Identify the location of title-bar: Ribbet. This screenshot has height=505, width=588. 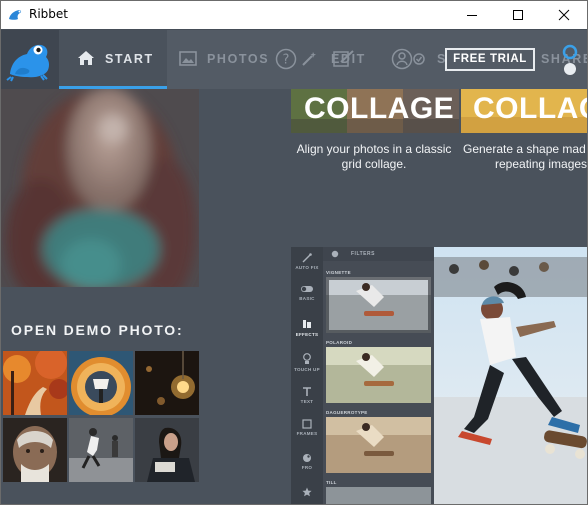
(294, 15).